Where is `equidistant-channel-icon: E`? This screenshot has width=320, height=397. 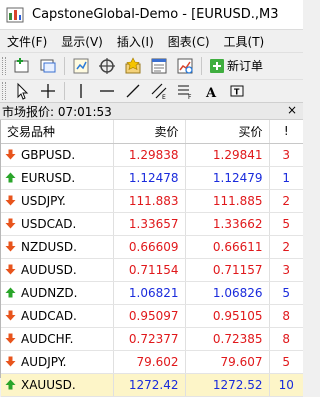
equidistant-channel-icon: E is located at coordinates (159, 91).